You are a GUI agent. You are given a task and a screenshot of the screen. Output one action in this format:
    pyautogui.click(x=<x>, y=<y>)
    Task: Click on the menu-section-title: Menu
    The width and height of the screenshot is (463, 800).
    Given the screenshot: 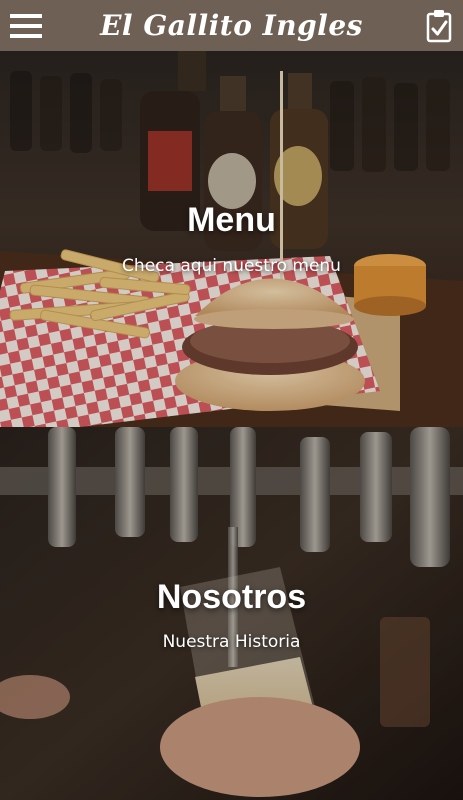 What is the action you would take?
    pyautogui.click(x=231, y=220)
    